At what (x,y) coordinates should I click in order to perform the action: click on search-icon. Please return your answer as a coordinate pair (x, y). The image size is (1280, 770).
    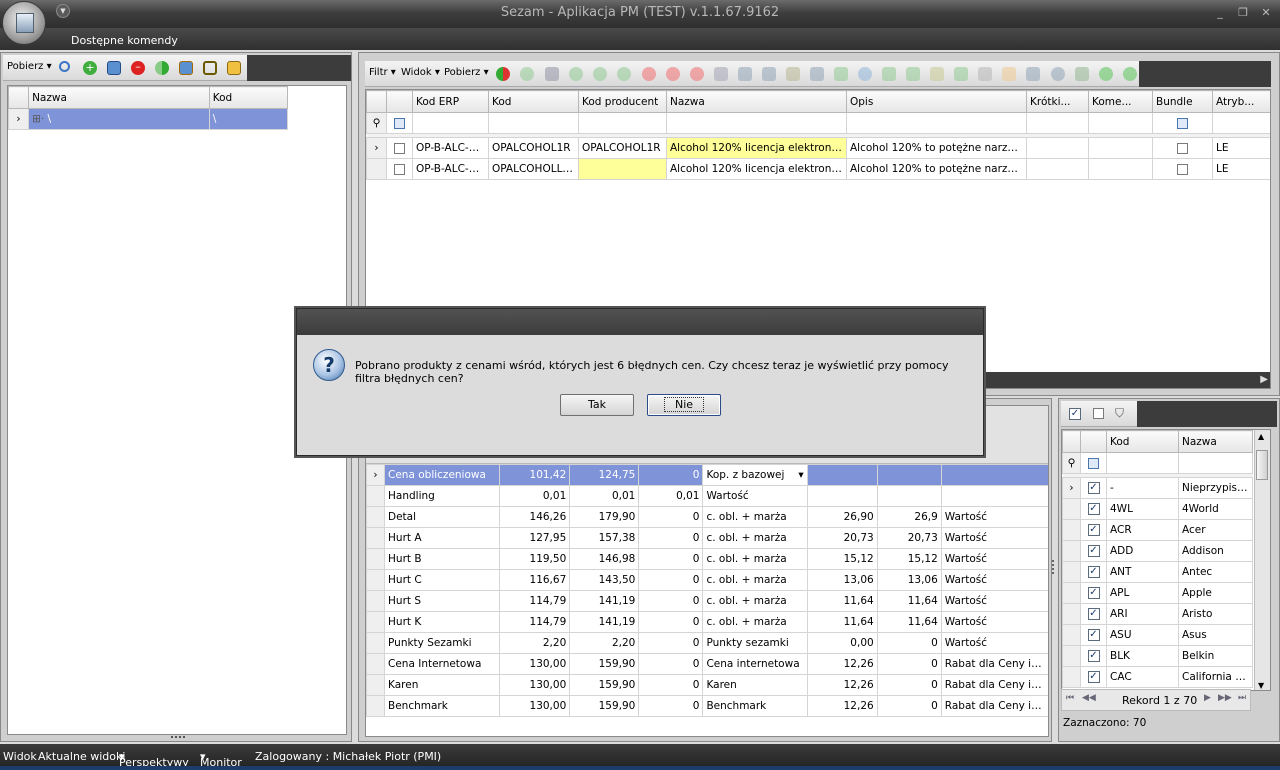
    Looking at the image, I should click on (64, 66).